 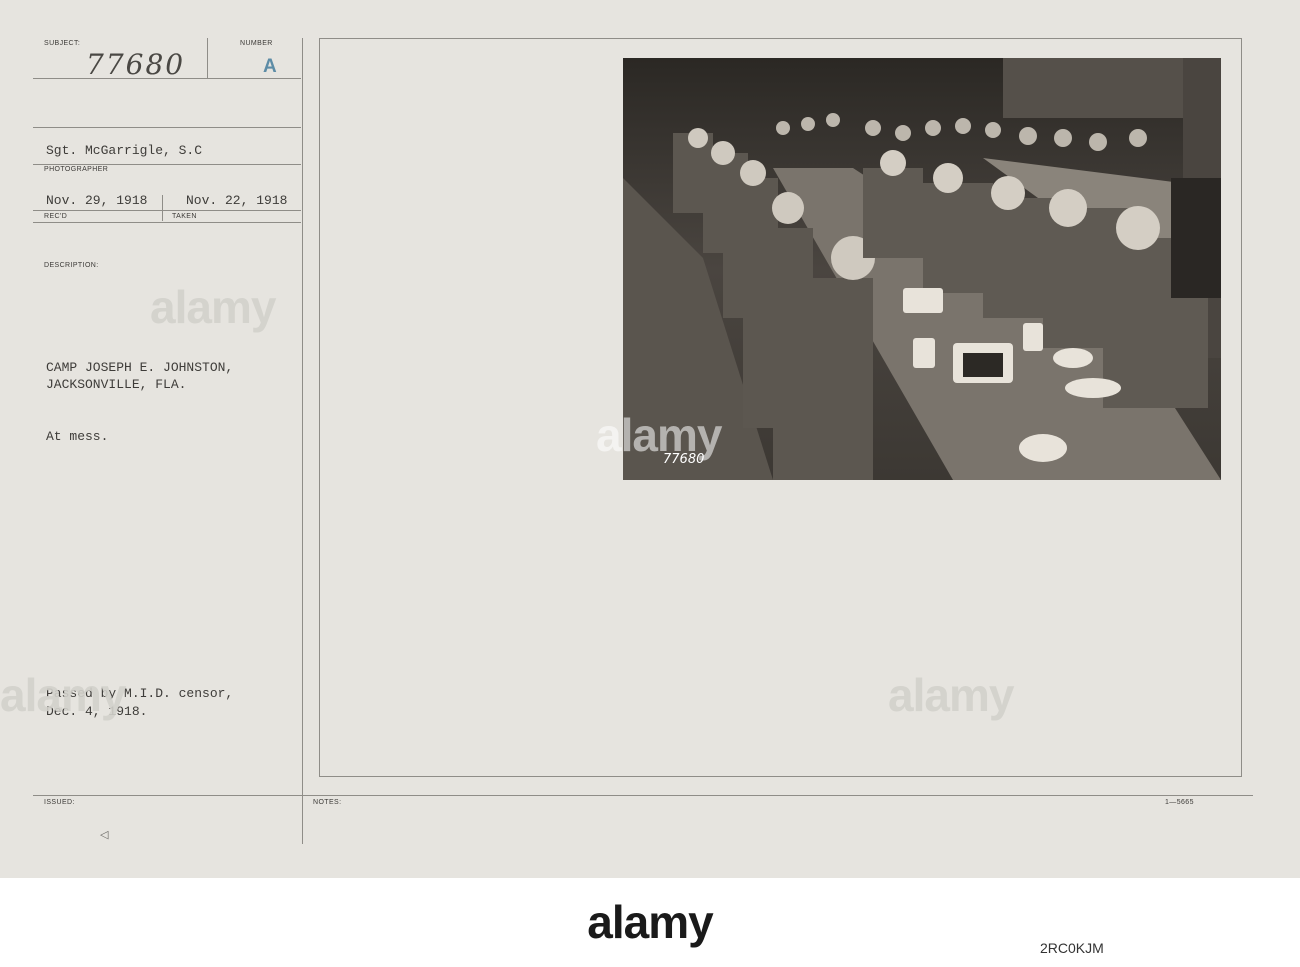 What do you see at coordinates (167, 164) in the screenshot?
I see `photographer-underline` at bounding box center [167, 164].